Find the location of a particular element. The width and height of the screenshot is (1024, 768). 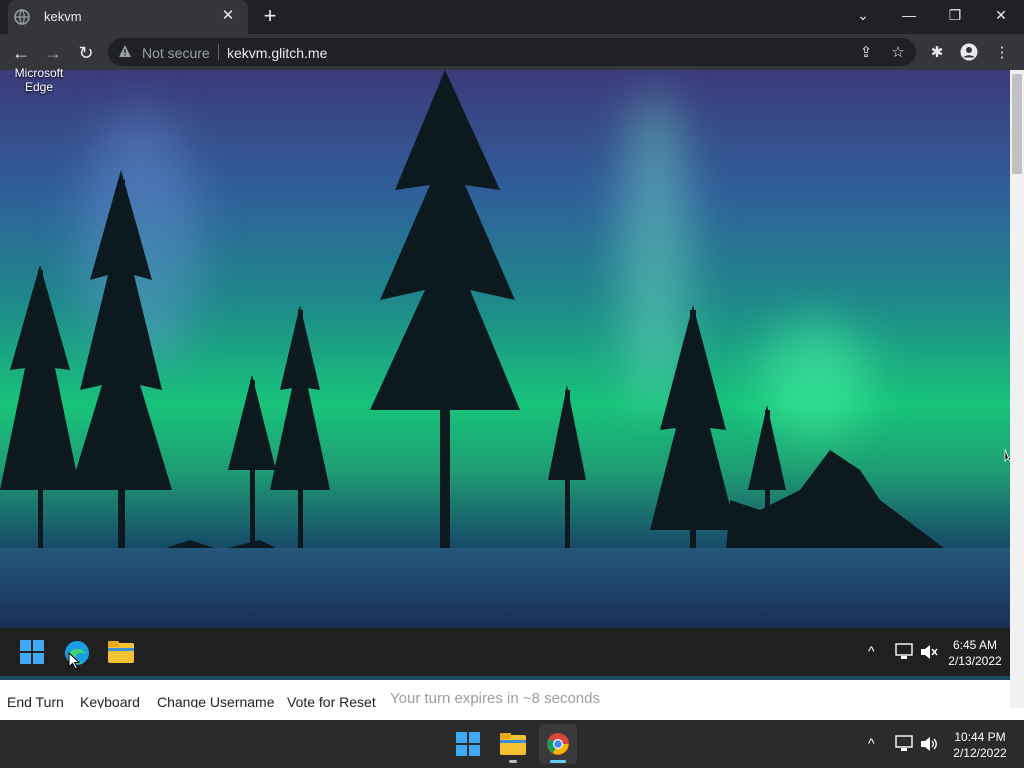

host-date: 2/12/2022 is located at coordinates (980, 753).